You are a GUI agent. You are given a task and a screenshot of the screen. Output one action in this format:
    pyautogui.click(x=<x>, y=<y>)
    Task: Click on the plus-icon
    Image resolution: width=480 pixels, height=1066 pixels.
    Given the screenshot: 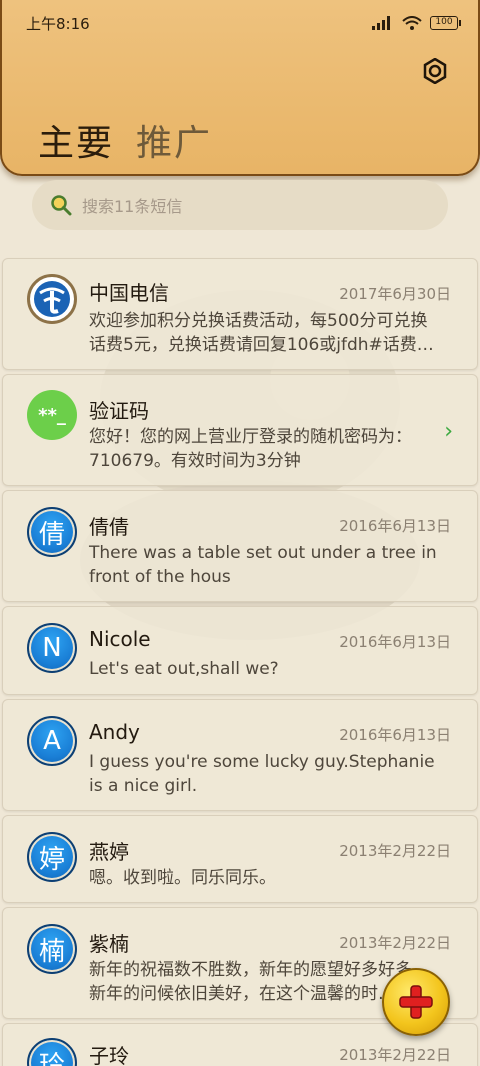 What is the action you would take?
    pyautogui.click(x=416, y=1002)
    